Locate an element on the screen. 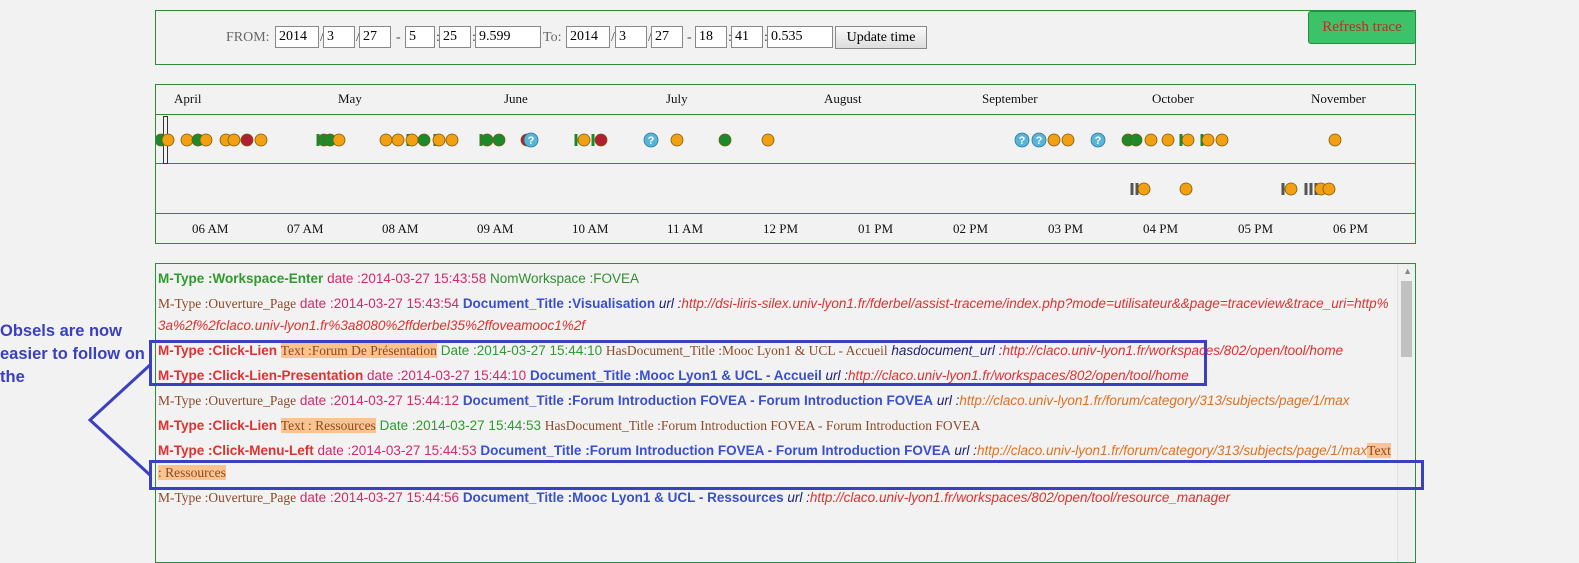 The image size is (1579, 563). date-label: date : is located at coordinates (344, 278).